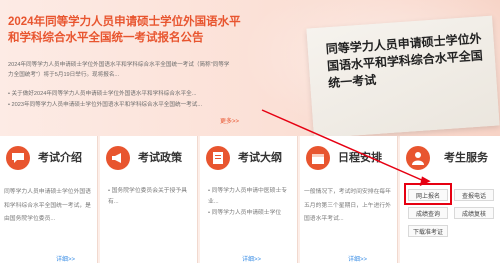 This screenshot has width=500, height=263. Describe the element at coordinates (404, 61) in the screenshot. I see `poster-title: 同等学力人员申请硕士学位外国语水平和学科综合水平全国统一考试` at that location.